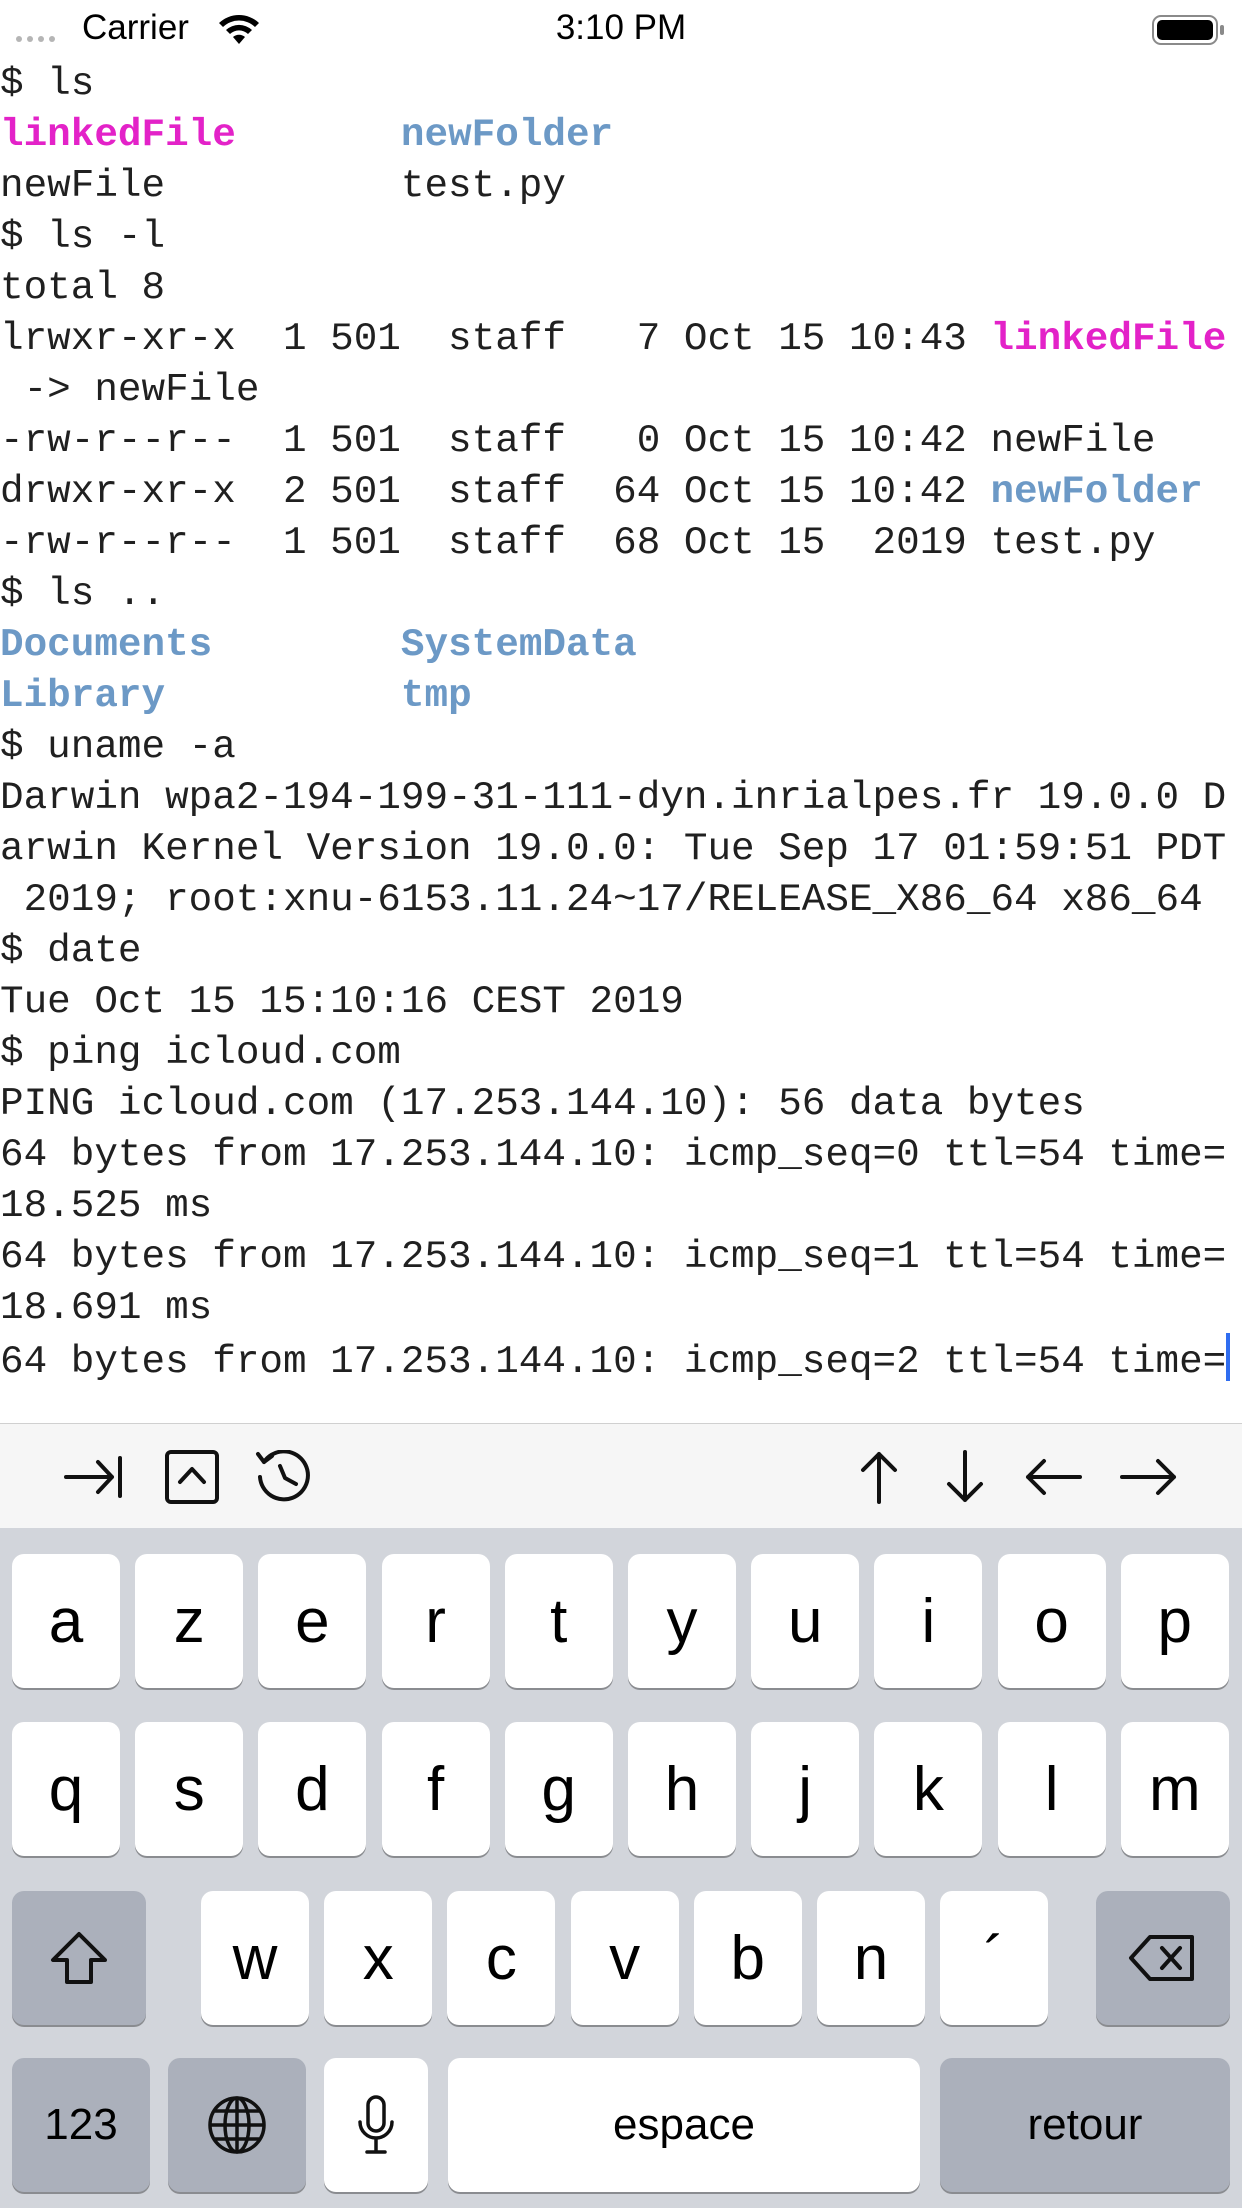 The height and width of the screenshot is (2208, 1242). I want to click on terminal-line: Documents SystemData, so click(621, 644).